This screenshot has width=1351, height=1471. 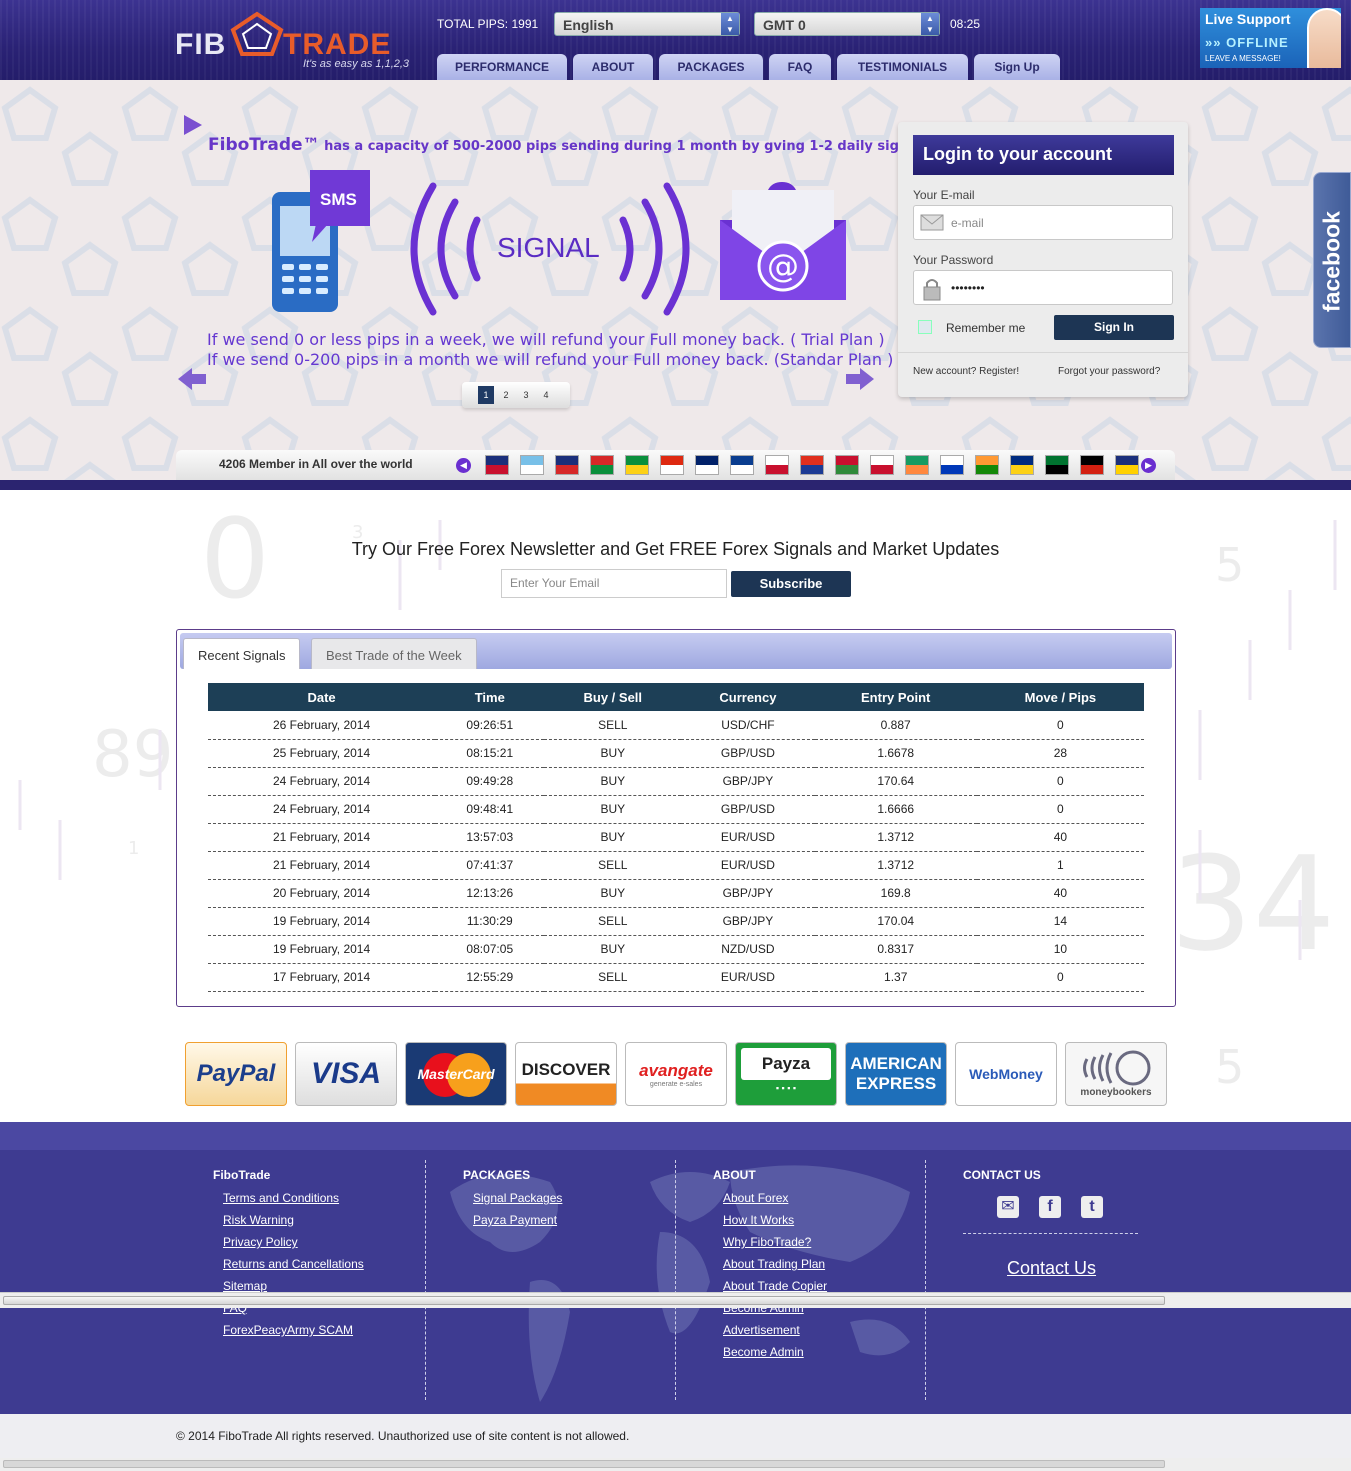 What do you see at coordinates (1060, 865) in the screenshot?
I see `table-cell: 1` at bounding box center [1060, 865].